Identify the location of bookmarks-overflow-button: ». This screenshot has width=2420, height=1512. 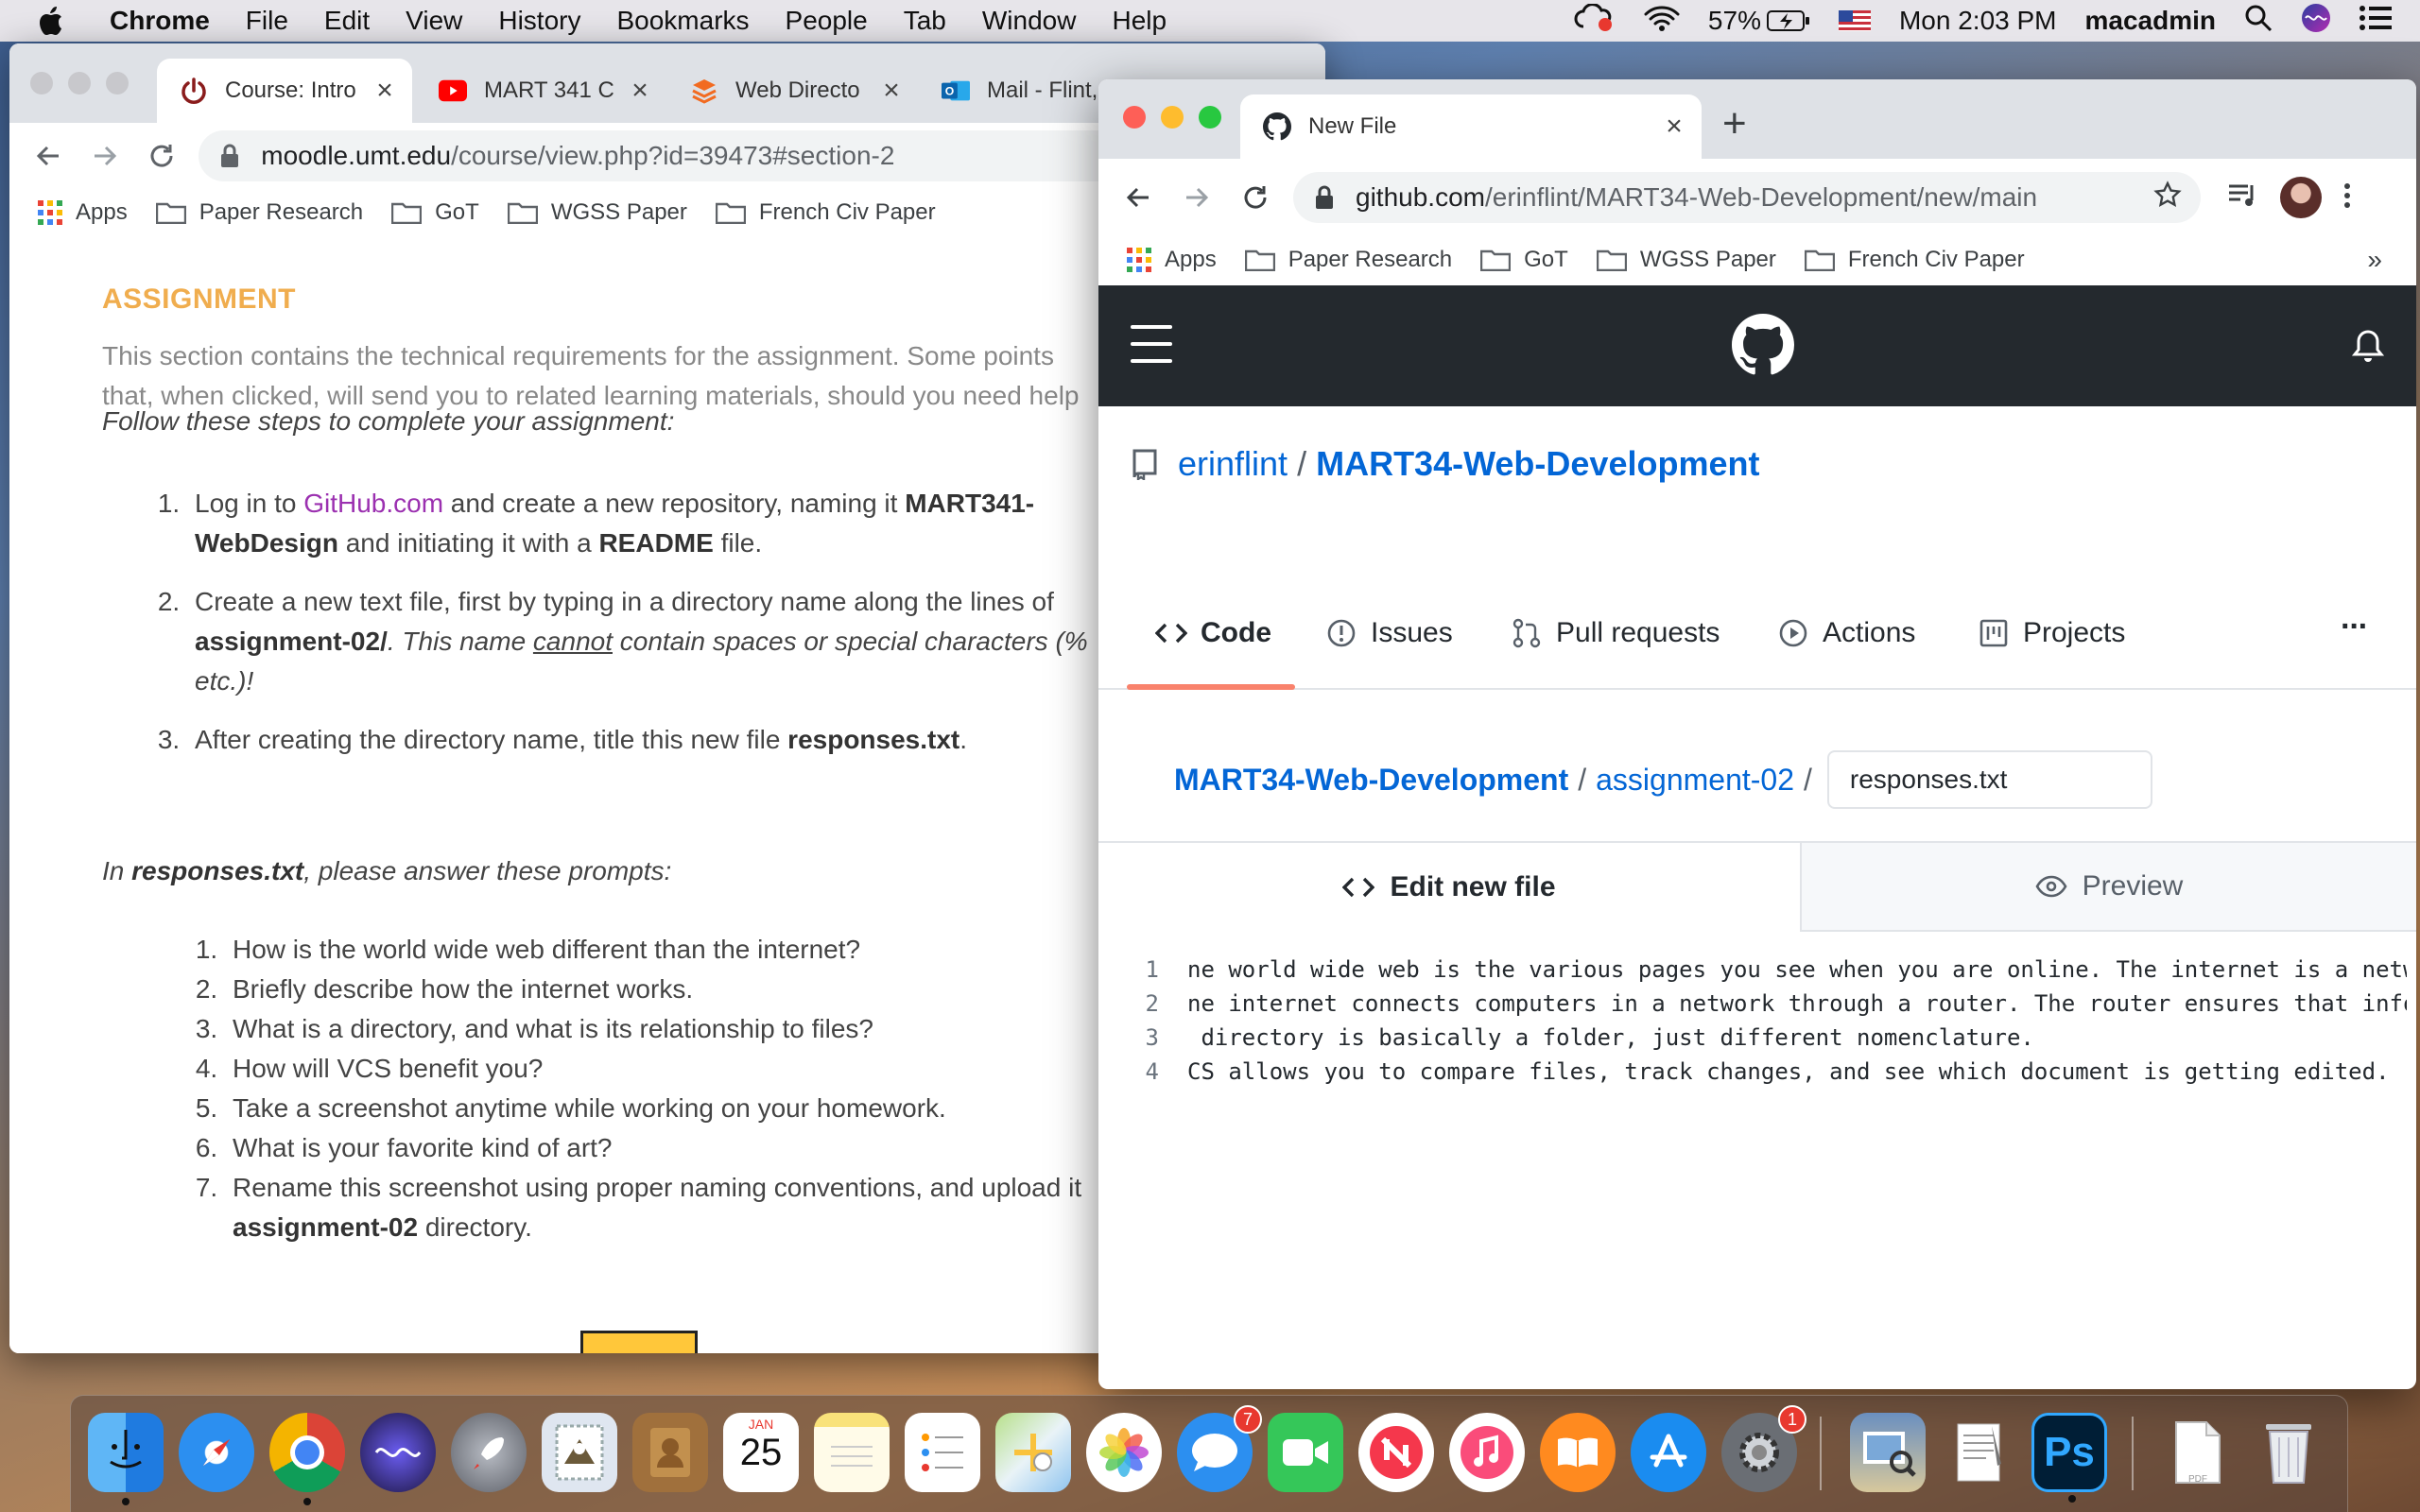
(2374, 260).